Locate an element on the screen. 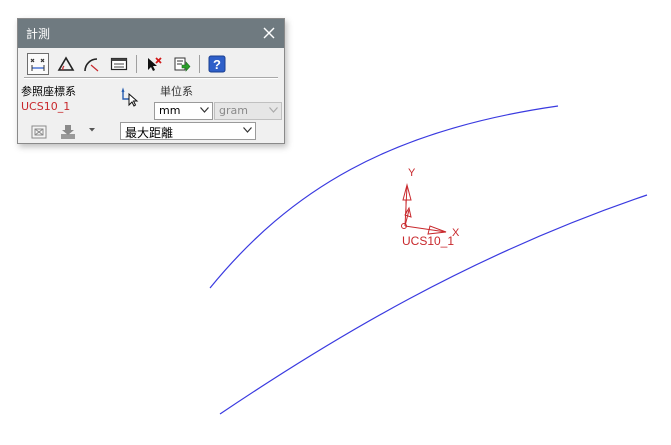  measure-panel: 計測 ? 参照座標系 UCS10_1 単位系 mm gram 最大距離 is located at coordinates (151, 81).